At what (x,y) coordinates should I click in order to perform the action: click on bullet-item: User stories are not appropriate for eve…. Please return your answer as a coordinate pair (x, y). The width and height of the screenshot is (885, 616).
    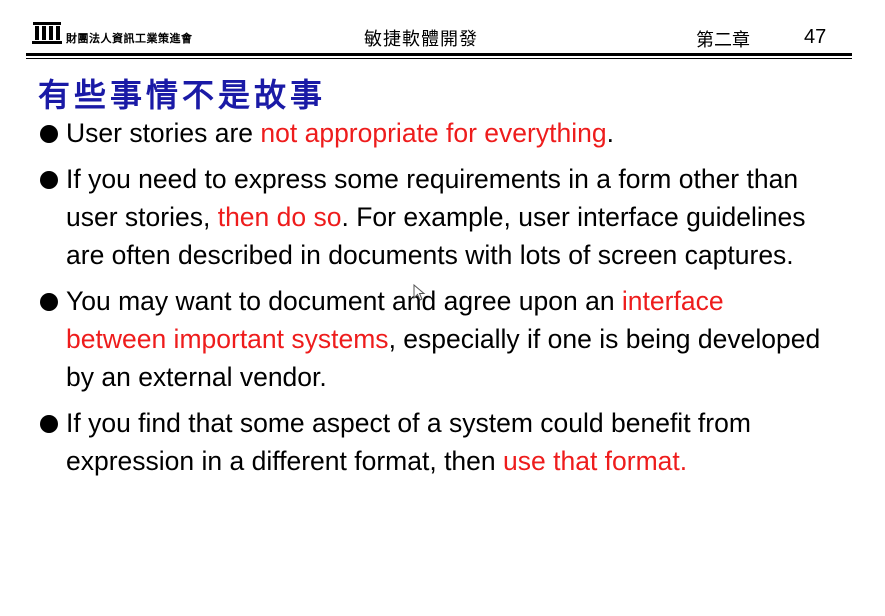
    Looking at the image, I should click on (435, 133).